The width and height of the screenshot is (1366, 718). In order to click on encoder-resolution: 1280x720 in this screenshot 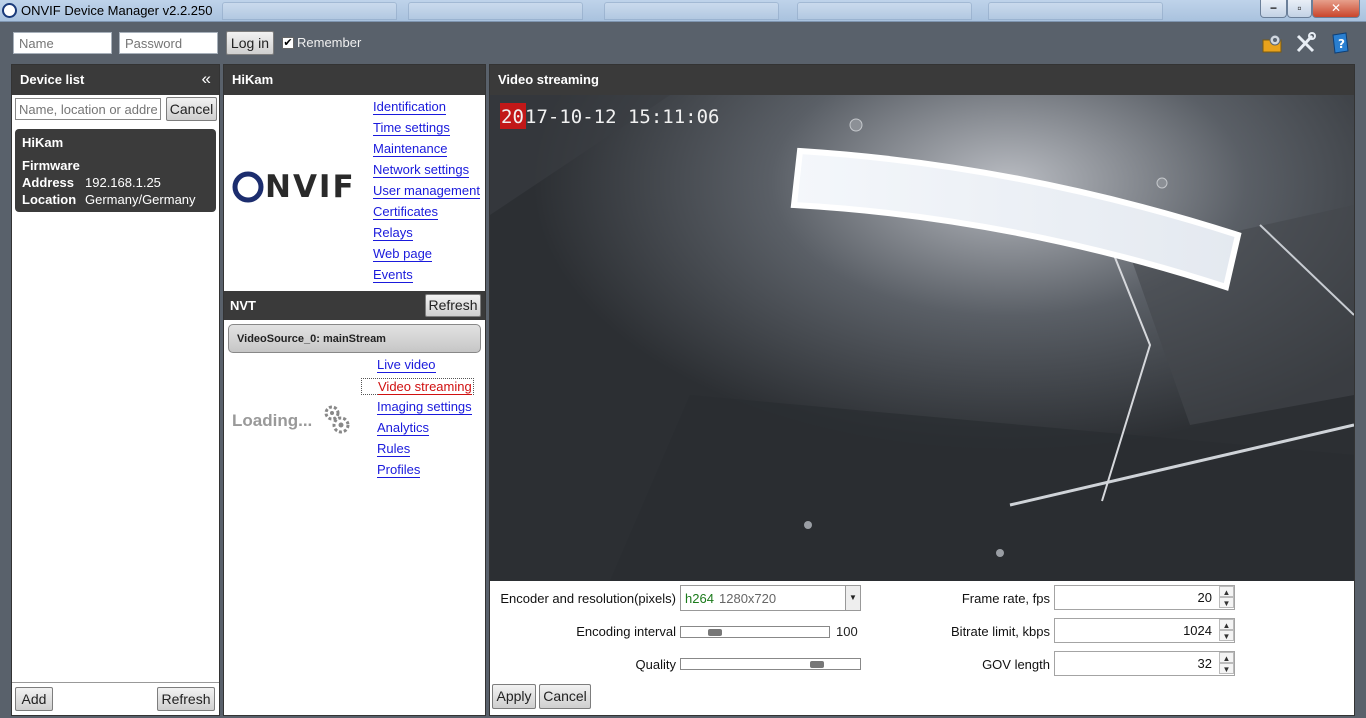, I will do `click(748, 598)`.